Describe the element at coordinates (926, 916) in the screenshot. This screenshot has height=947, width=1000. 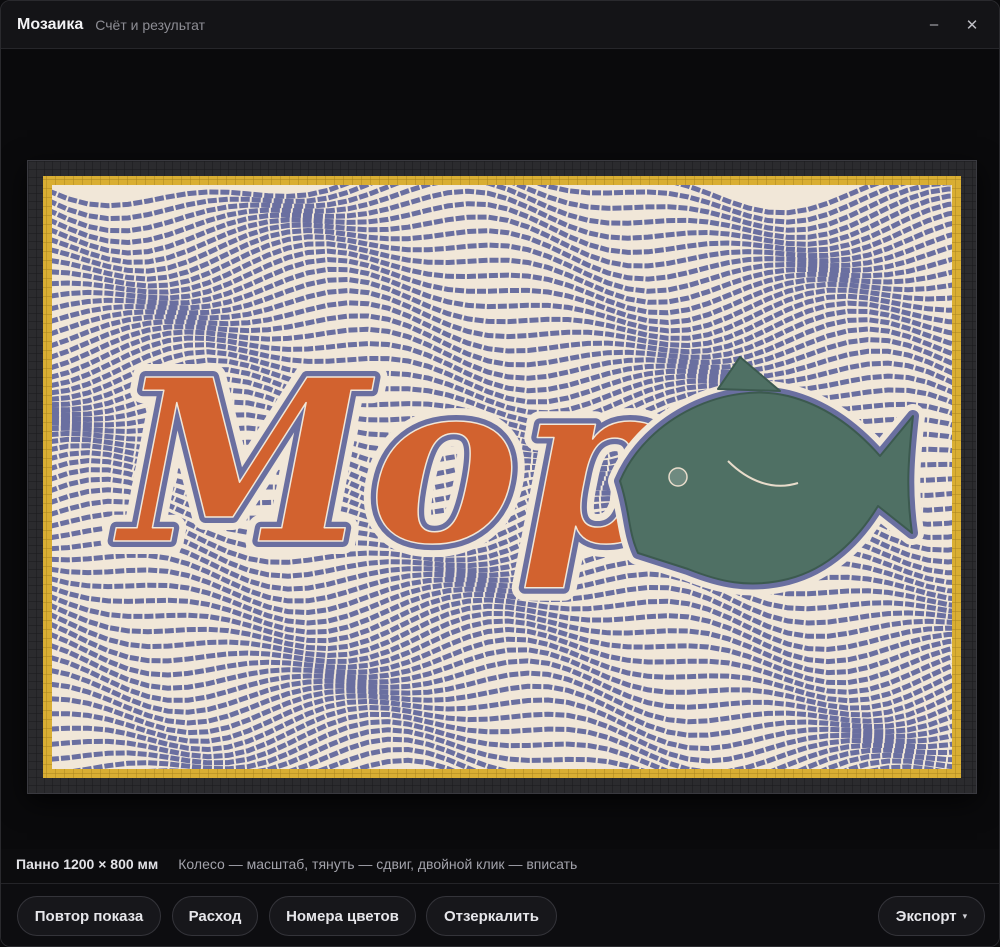
I see `export-label: Экспорт` at that location.